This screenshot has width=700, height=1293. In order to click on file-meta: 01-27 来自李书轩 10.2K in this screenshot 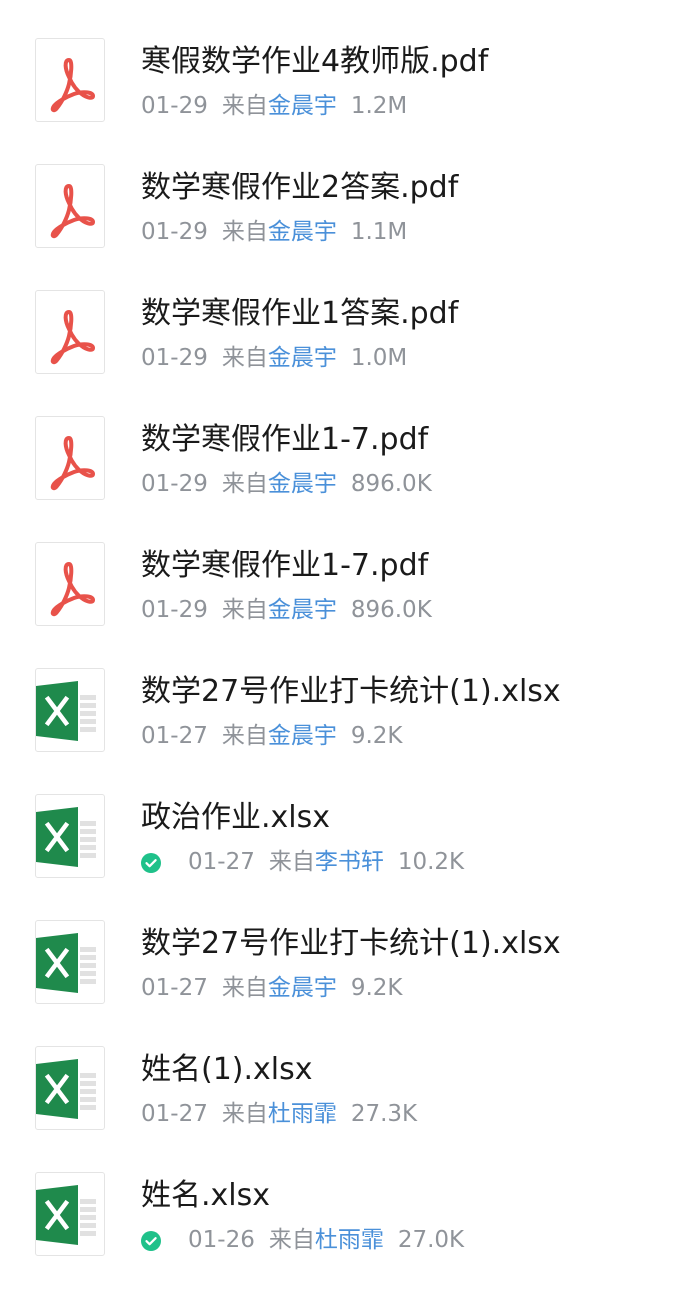, I will do `click(326, 862)`.